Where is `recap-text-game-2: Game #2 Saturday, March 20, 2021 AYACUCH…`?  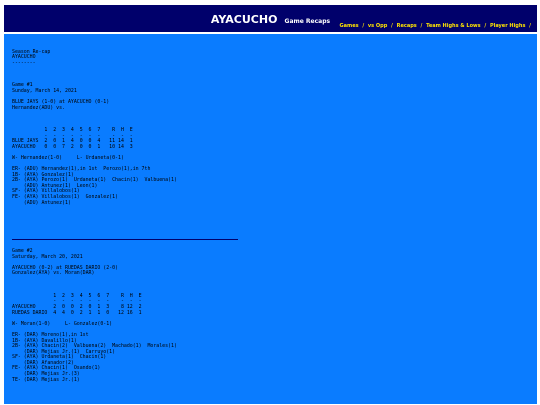 recap-text-game-2: Game #2 Saturday, March 20, 2021 AYACUCH… is located at coordinates (94, 315).